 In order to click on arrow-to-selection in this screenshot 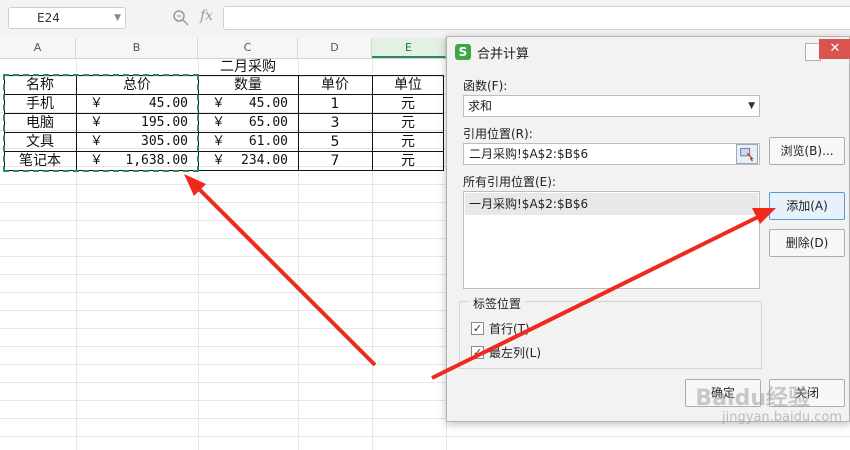, I will do `click(285, 275)`.